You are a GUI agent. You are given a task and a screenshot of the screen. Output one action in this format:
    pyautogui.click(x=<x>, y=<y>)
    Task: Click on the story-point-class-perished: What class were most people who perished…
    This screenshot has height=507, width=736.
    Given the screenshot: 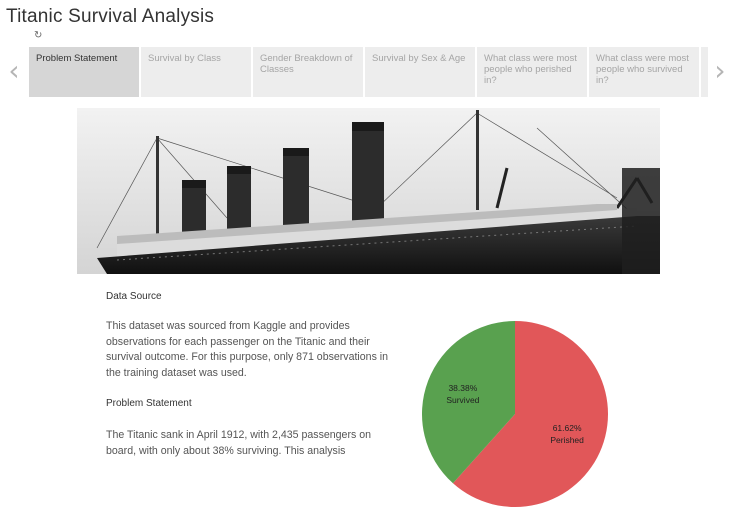 What is the action you would take?
    pyautogui.click(x=532, y=72)
    